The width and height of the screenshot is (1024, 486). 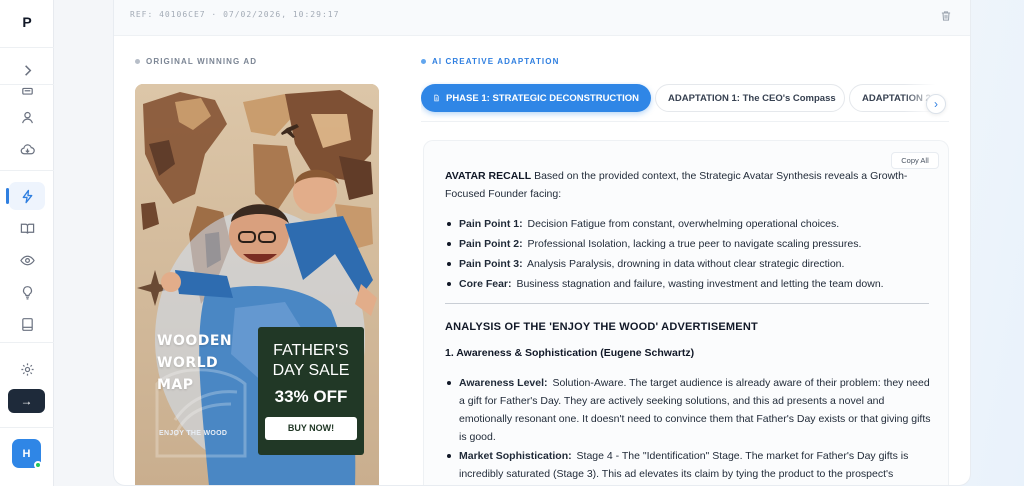 I want to click on chevron-right-icon: ›, so click(x=936, y=104).